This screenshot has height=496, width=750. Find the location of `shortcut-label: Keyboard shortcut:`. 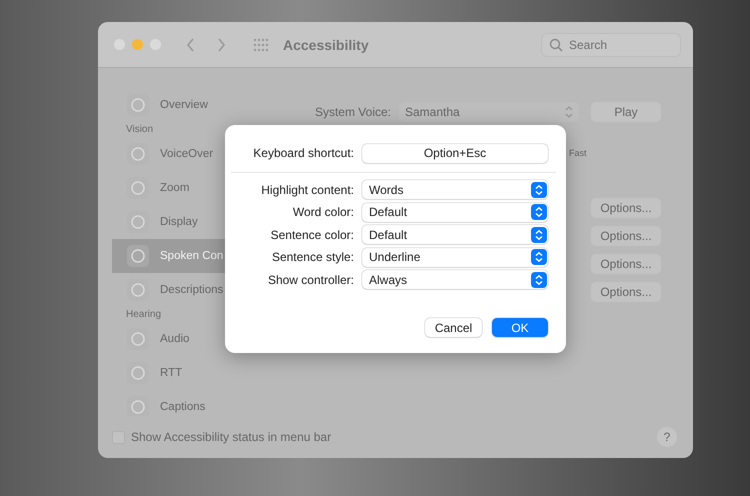

shortcut-label: Keyboard shortcut: is located at coordinates (303, 153).